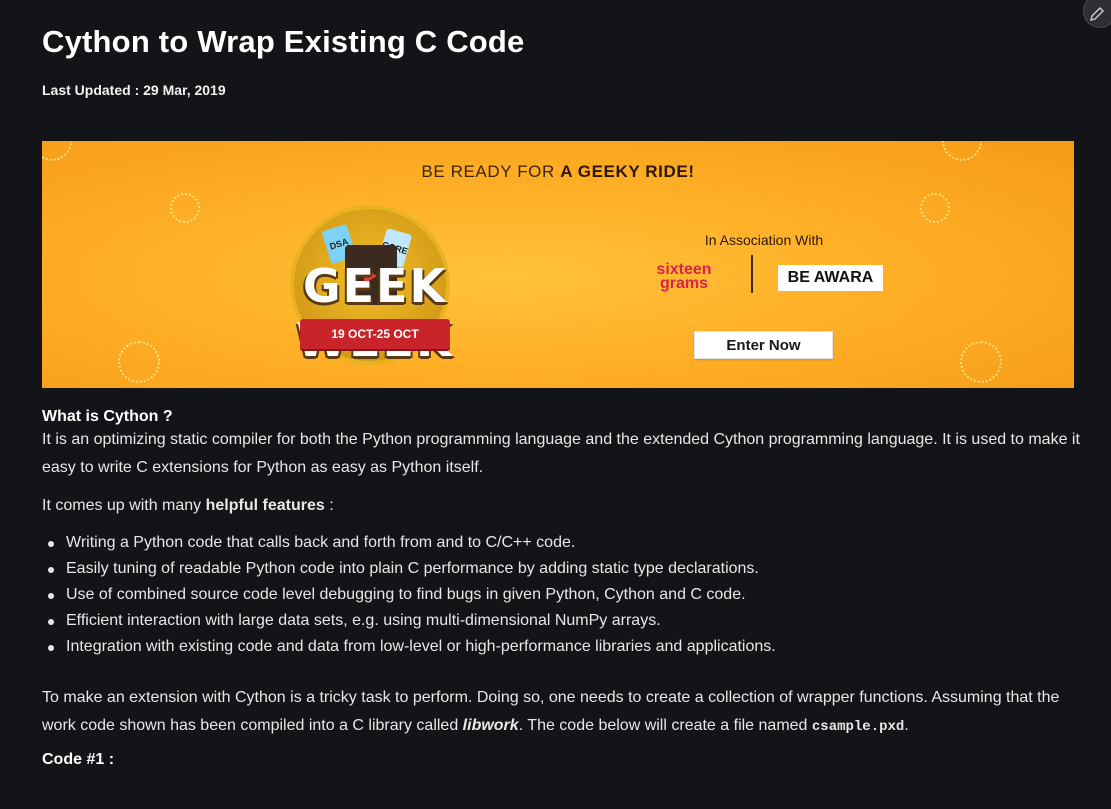 The height and width of the screenshot is (809, 1111). I want to click on sponsor-logo-be-awara: BE AWARA, so click(830, 278).